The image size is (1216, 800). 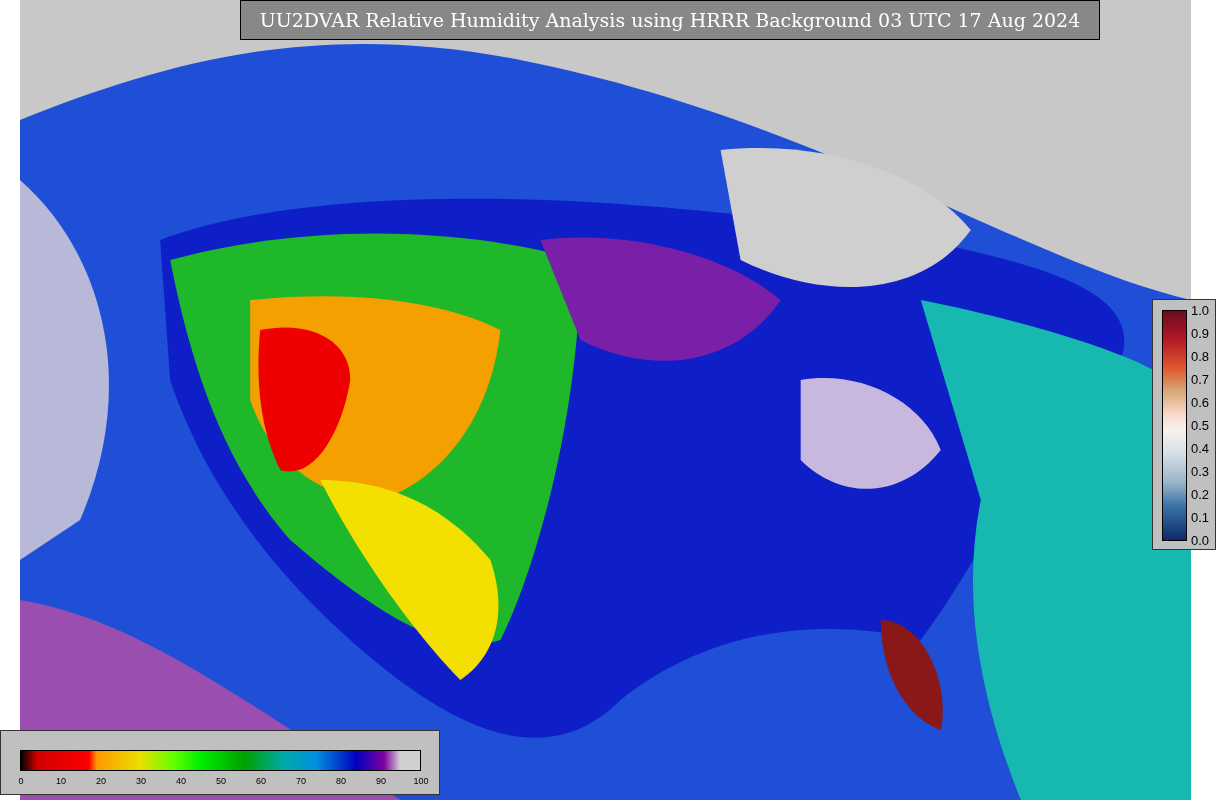 What do you see at coordinates (101, 781) in the screenshot?
I see `tick-label: 20` at bounding box center [101, 781].